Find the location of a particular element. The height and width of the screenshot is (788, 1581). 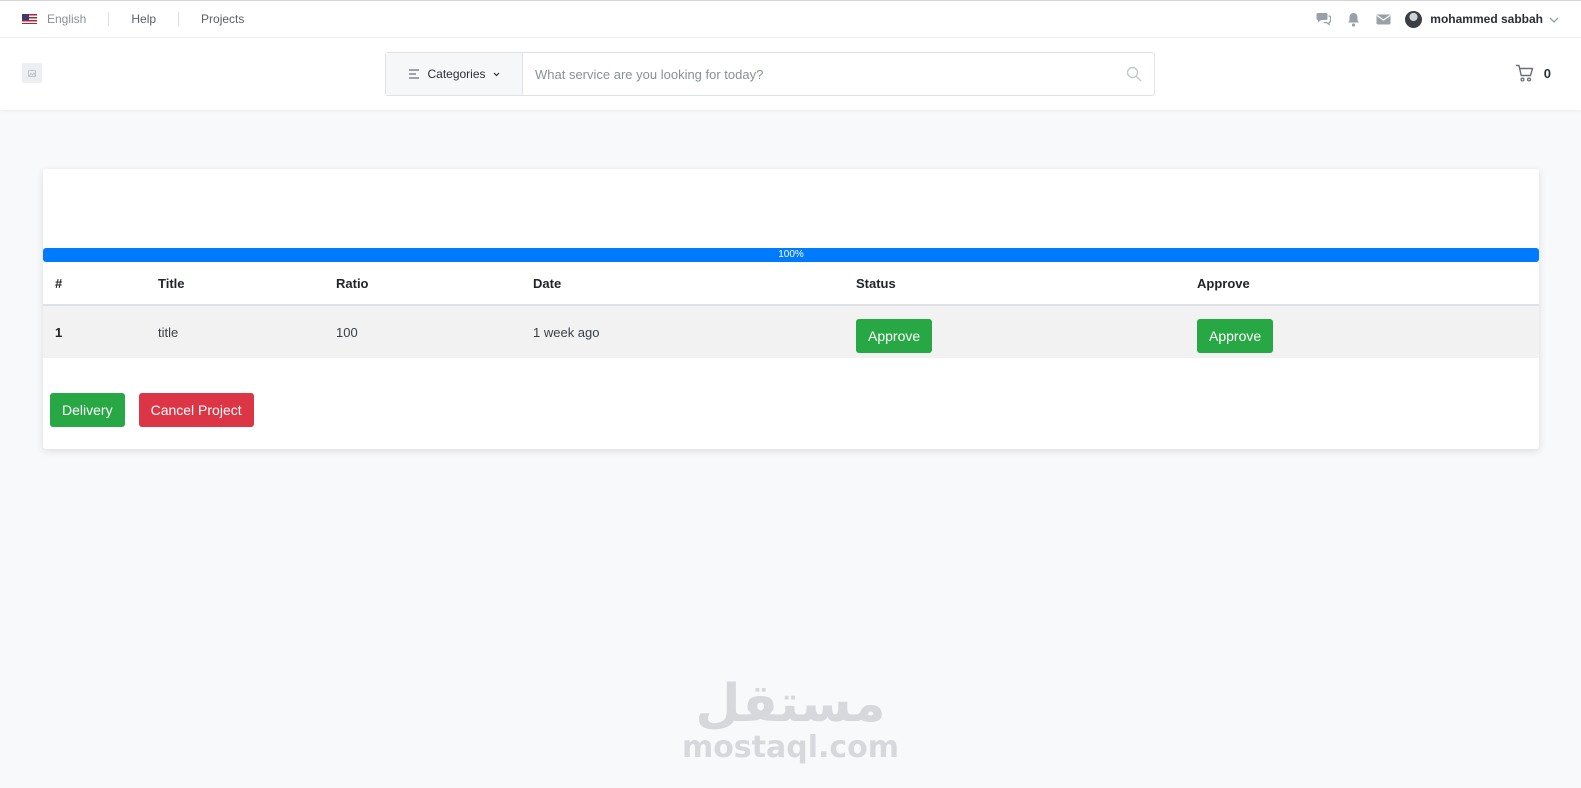

column-header-title: Title is located at coordinates (235, 284).